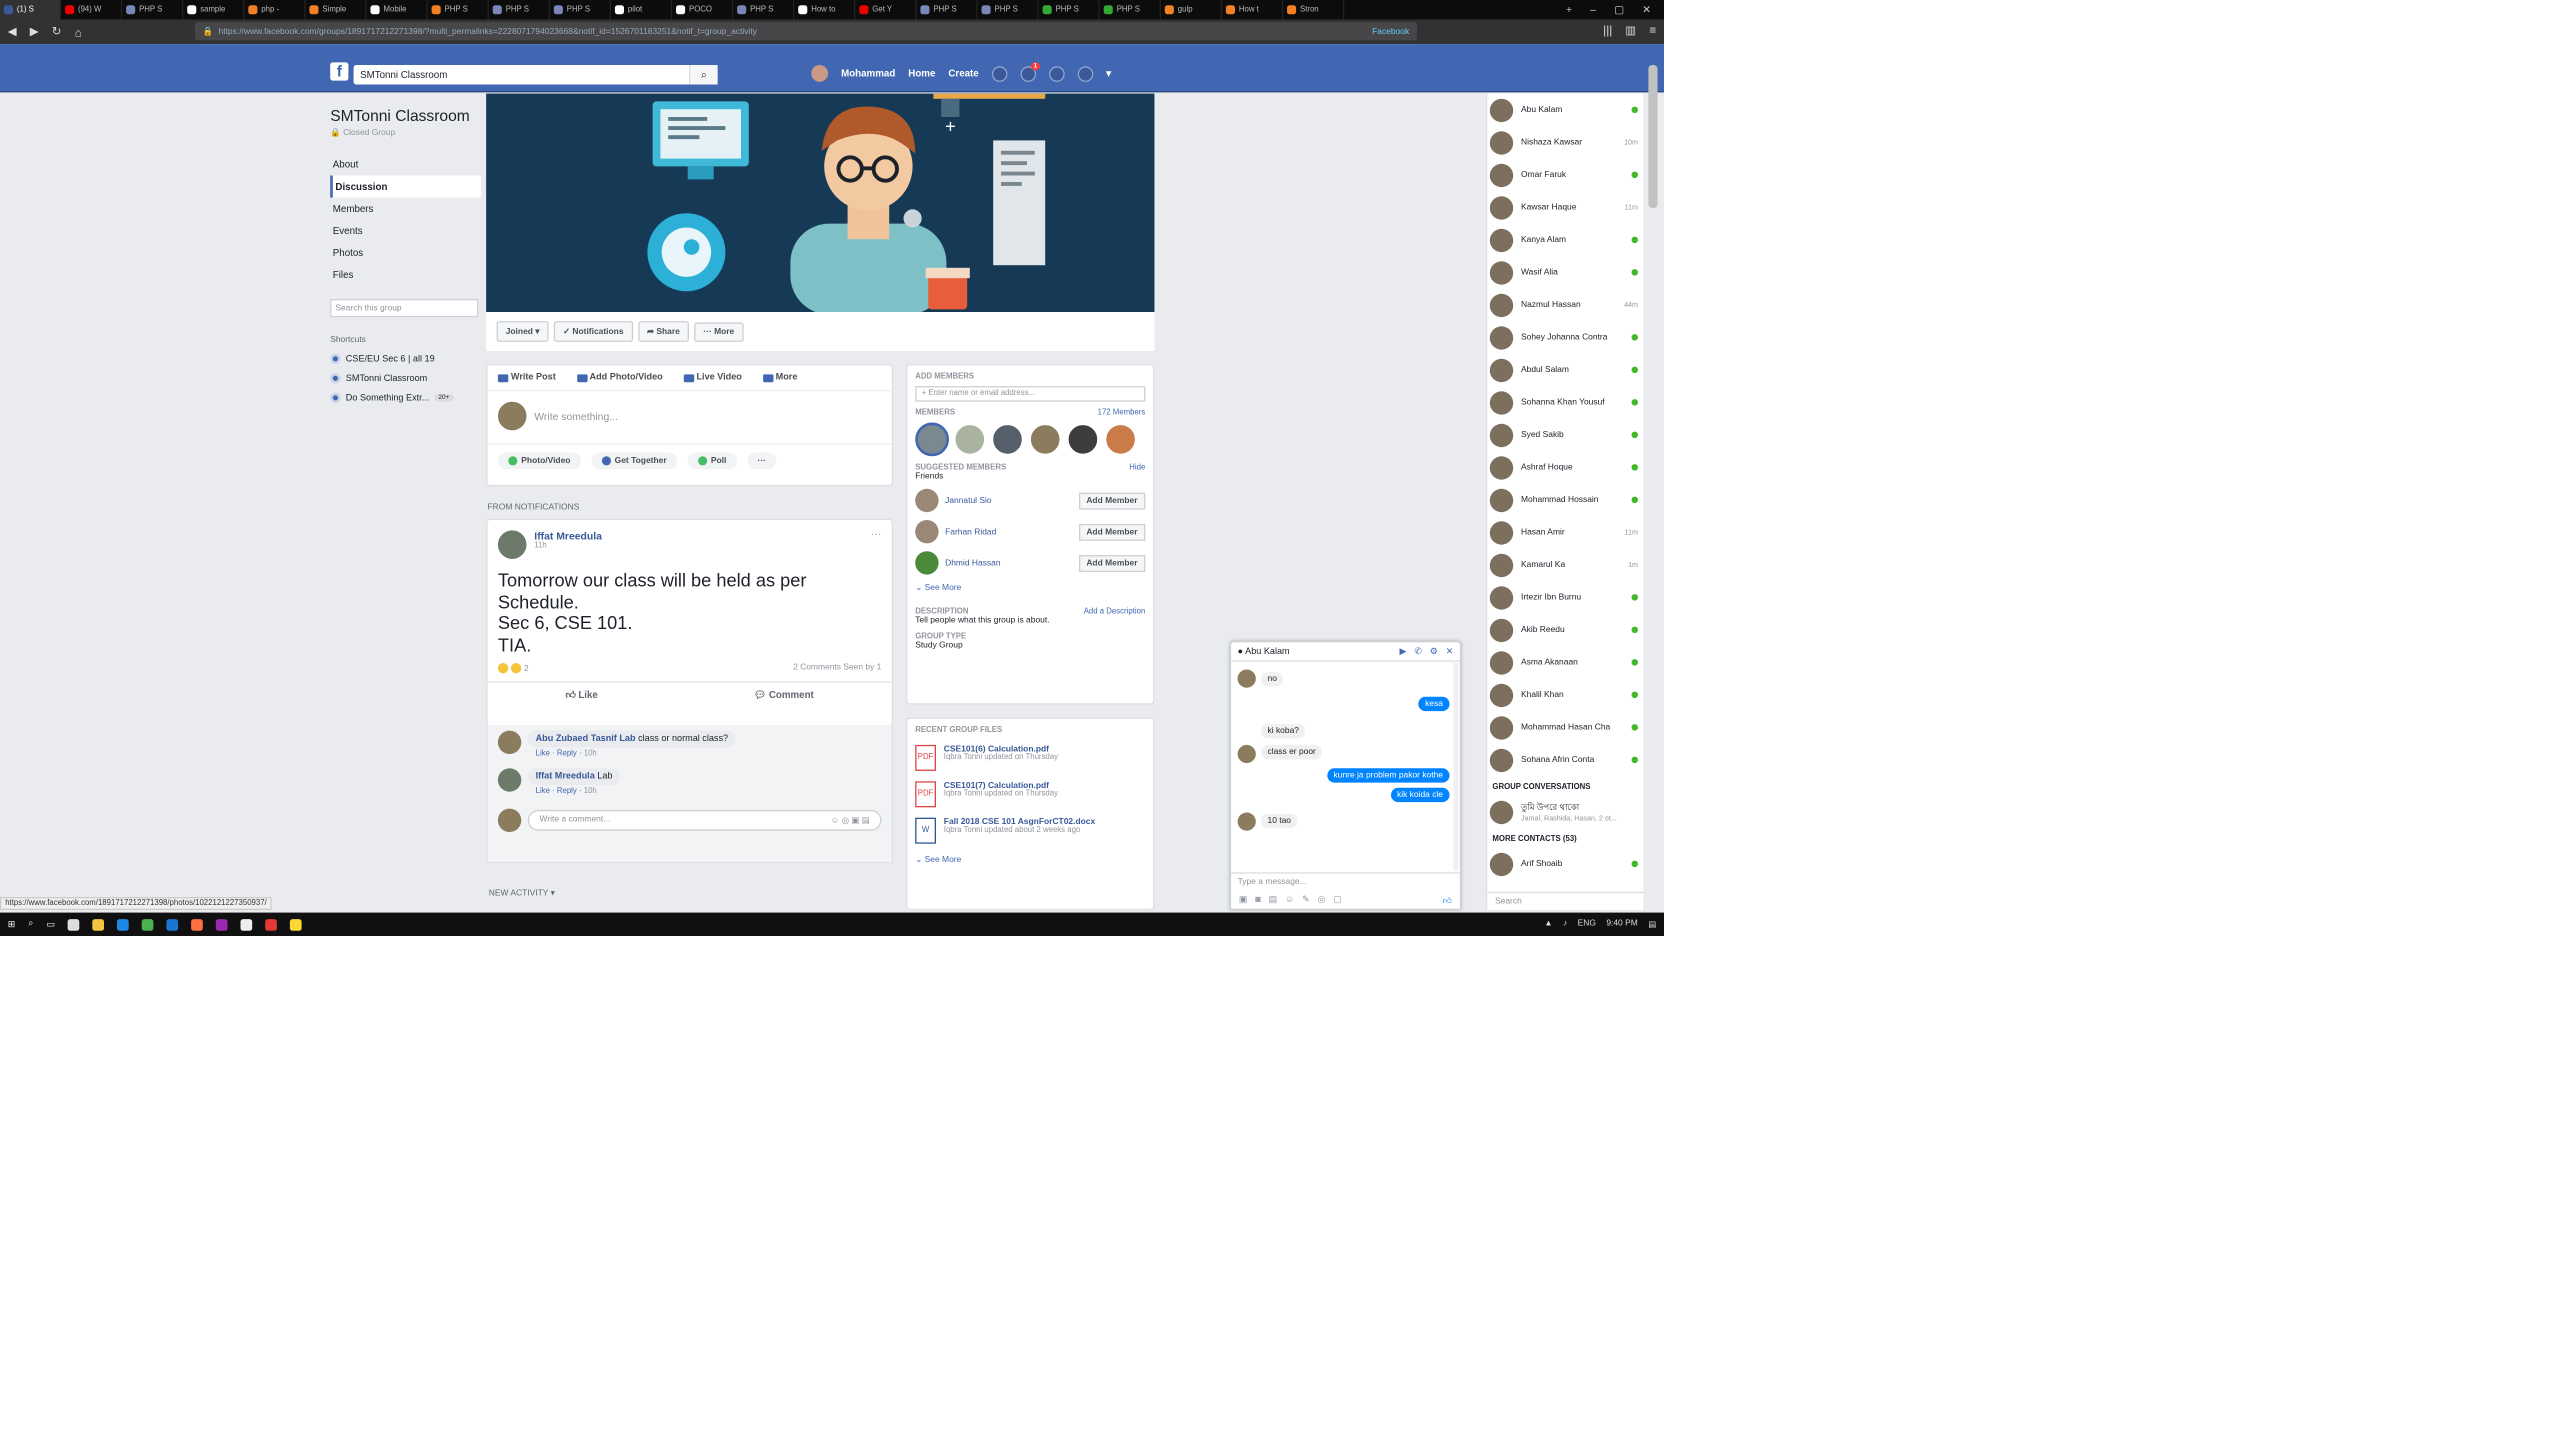 This screenshot has height=1440, width=2560. What do you see at coordinates (92, 10) in the screenshot?
I see `browser-tab: (94) W` at bounding box center [92, 10].